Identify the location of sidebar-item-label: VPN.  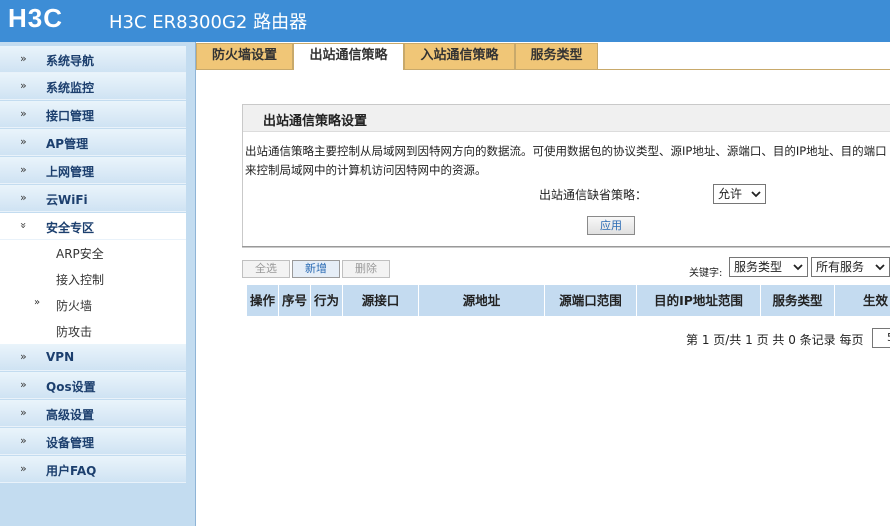
(60, 357).